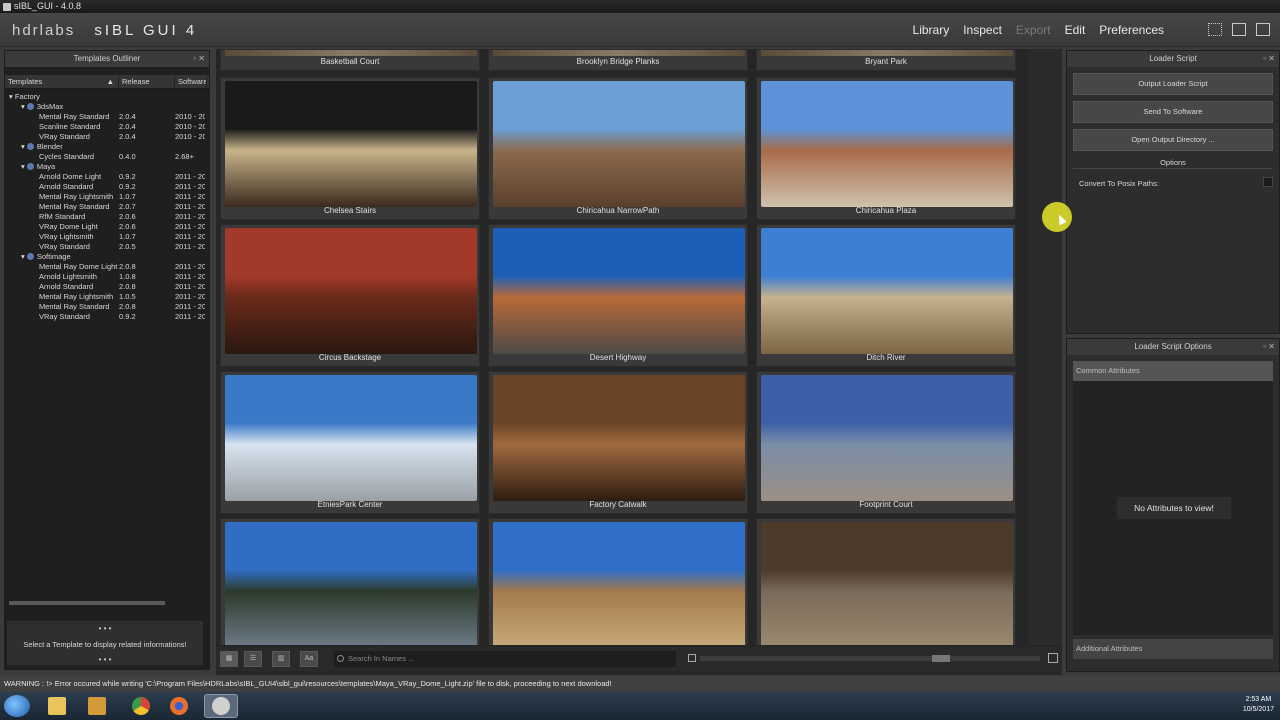 The height and width of the screenshot is (720, 1280). What do you see at coordinates (48, 6) in the screenshot?
I see `window-title: sIBL_GUI - 4.0.8` at bounding box center [48, 6].